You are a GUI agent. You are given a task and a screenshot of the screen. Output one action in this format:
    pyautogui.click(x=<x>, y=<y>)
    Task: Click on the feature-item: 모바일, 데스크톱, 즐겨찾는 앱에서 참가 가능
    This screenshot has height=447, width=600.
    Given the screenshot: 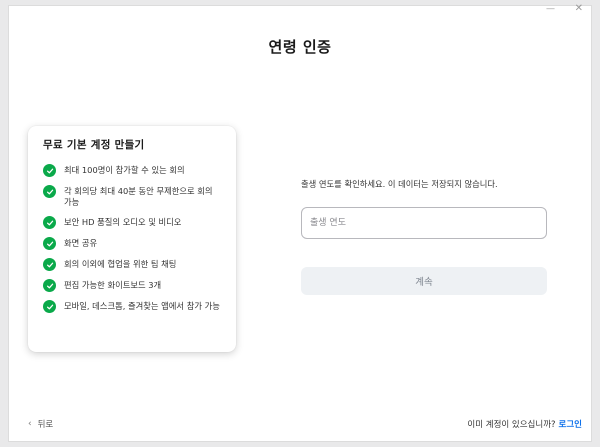 What is the action you would take?
    pyautogui.click(x=132, y=306)
    